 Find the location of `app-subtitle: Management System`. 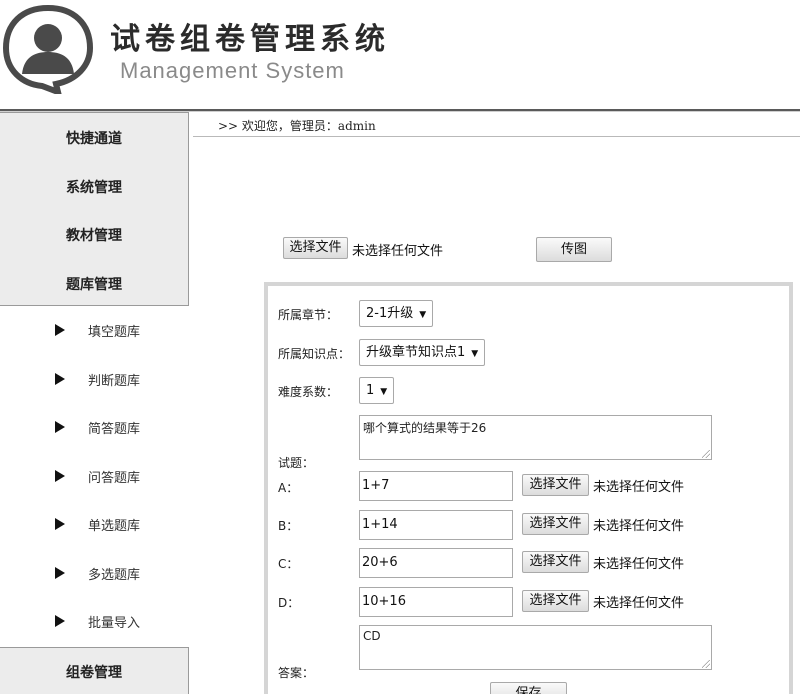

app-subtitle: Management System is located at coordinates (232, 70).